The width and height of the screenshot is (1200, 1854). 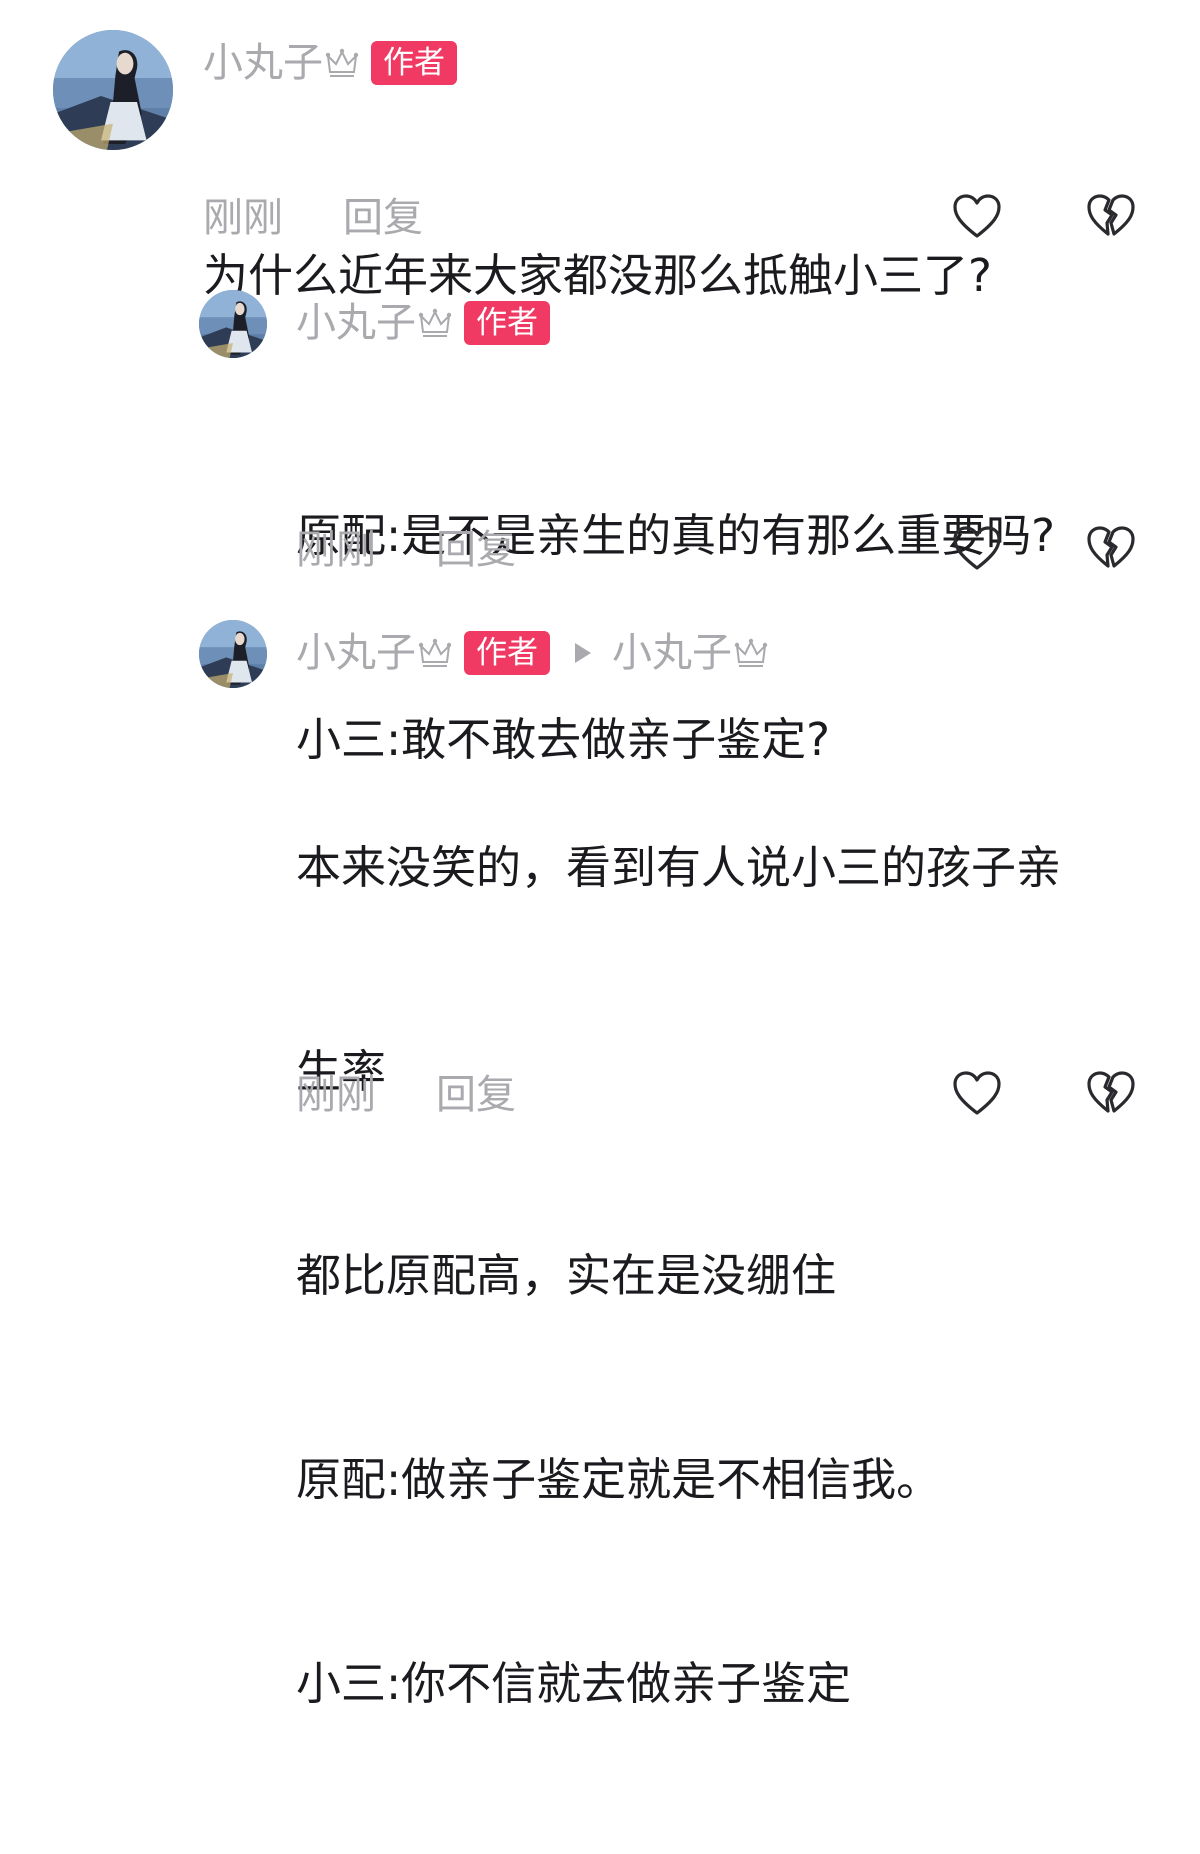 I want to click on reply-arrow-icon, so click(x=583, y=653).